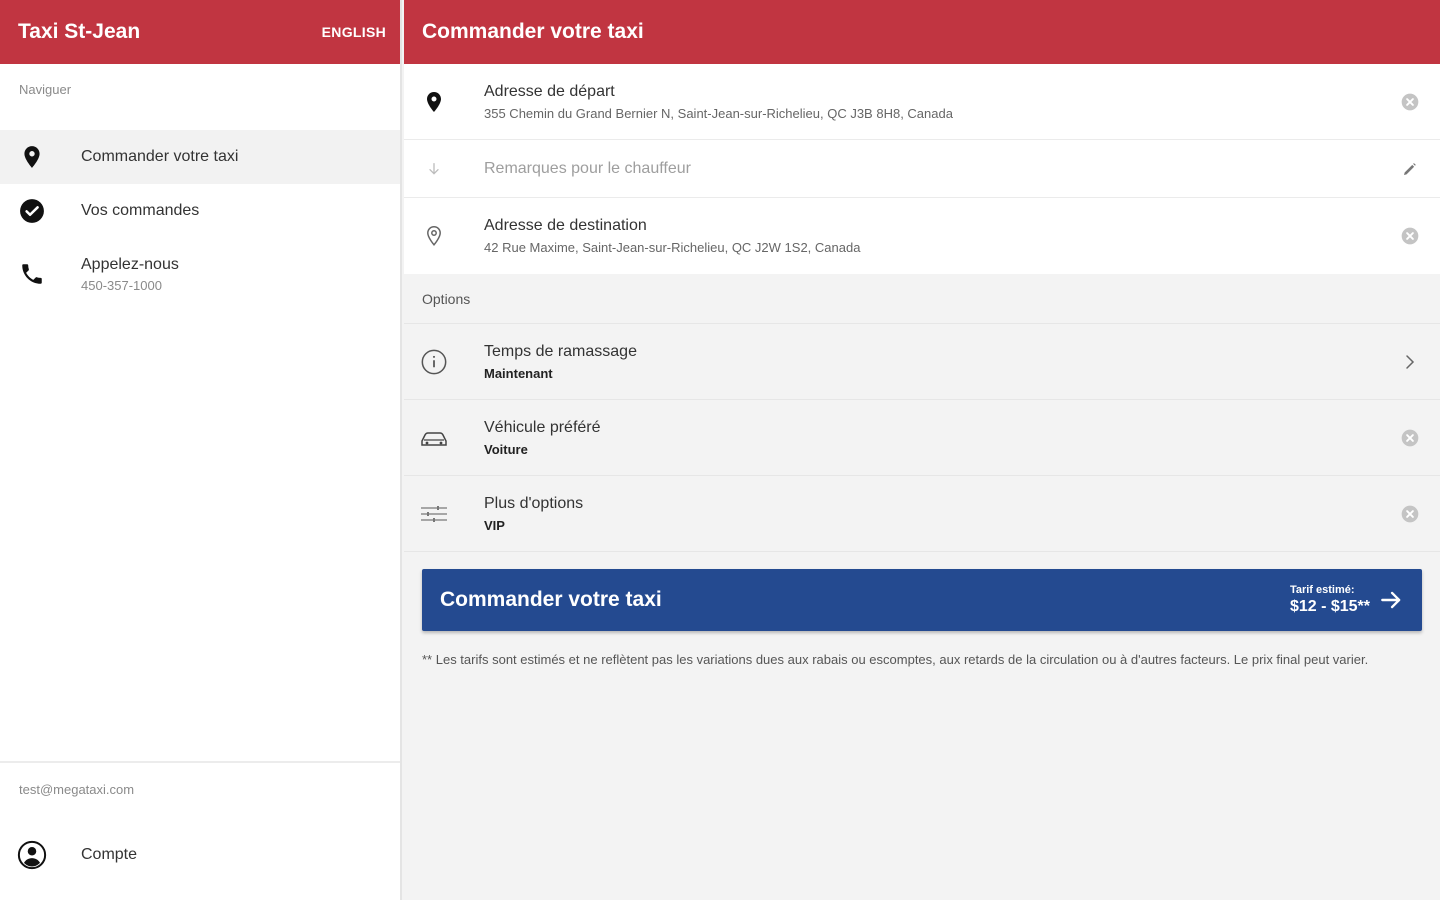 The height and width of the screenshot is (900, 1440). I want to click on location-outline-icon, so click(444, 236).